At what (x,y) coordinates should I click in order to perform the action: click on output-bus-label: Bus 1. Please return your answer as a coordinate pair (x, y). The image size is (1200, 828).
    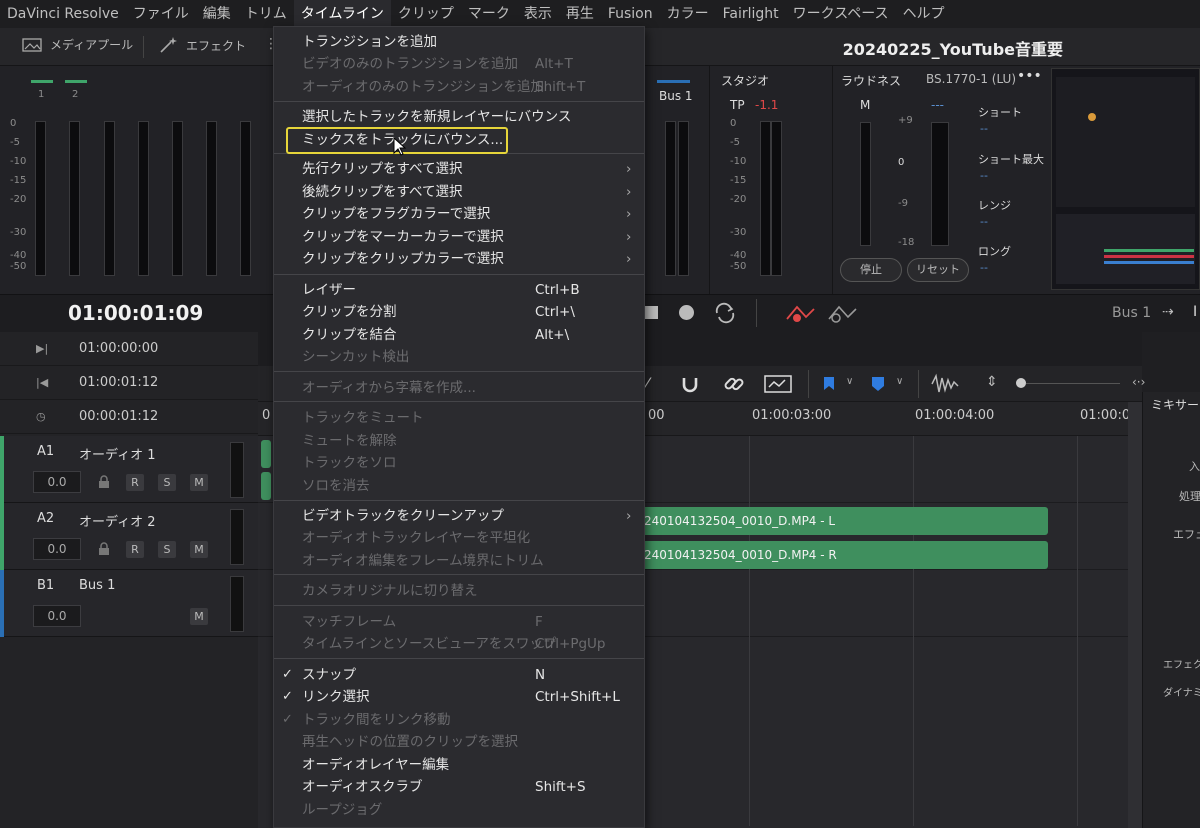
    Looking at the image, I should click on (1131, 313).